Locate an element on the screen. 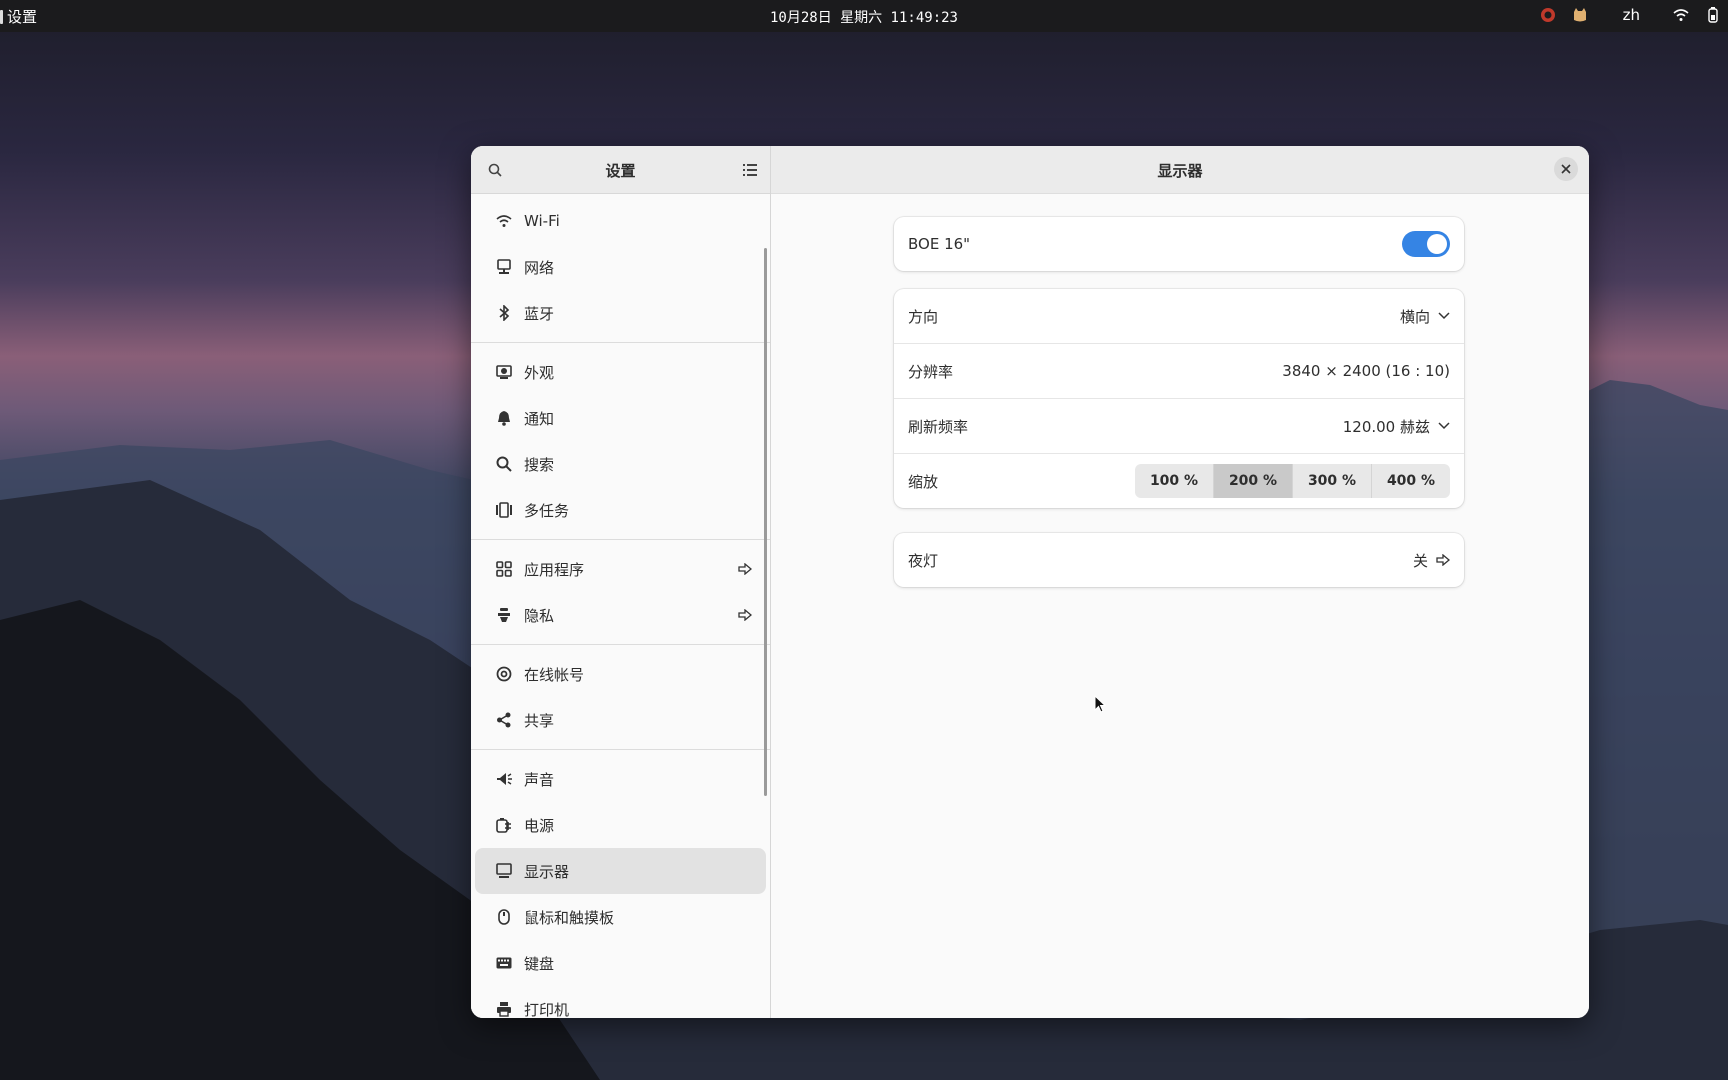 The image size is (1728, 1080). orientation-row: 方向 横向 is located at coordinates (1179, 316).